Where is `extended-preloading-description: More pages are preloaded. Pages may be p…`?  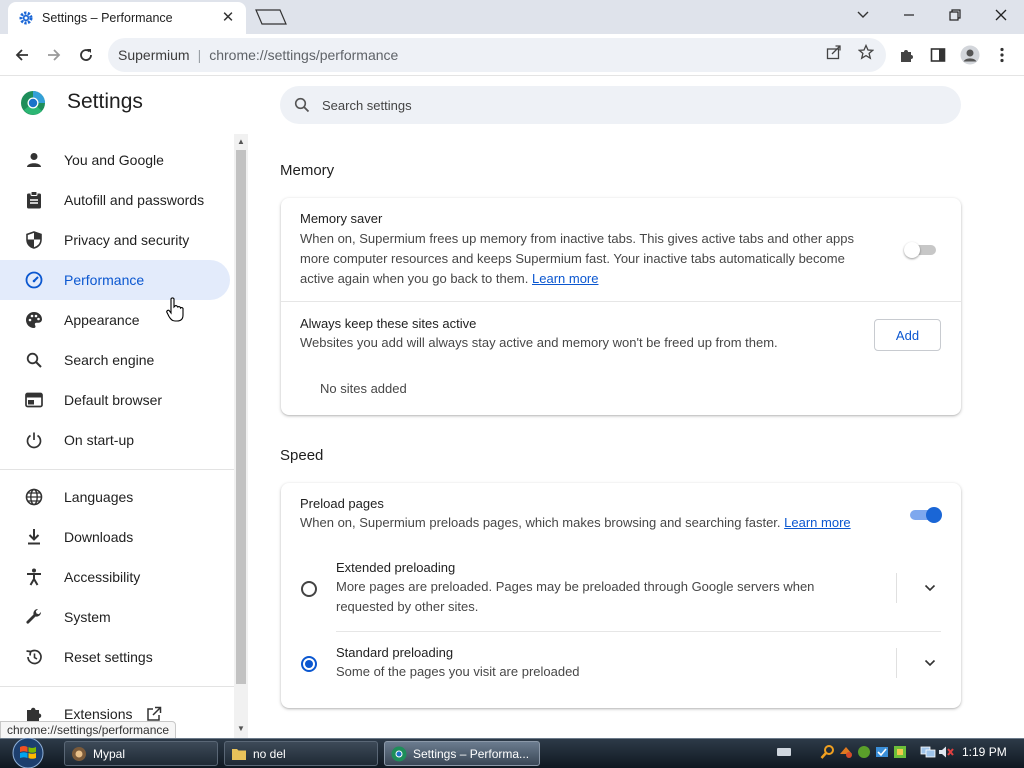
extended-preloading-description: More pages are preloaded. Pages may be p… is located at coordinates (575, 596).